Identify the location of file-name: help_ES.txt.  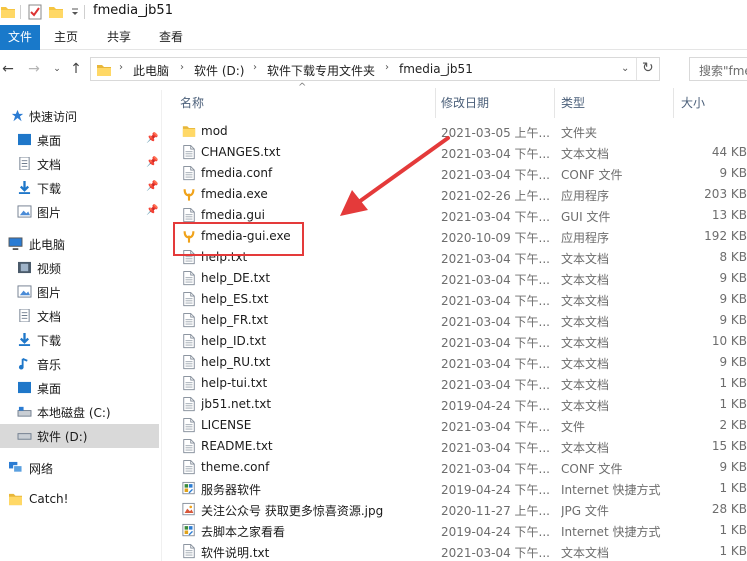
(317, 299).